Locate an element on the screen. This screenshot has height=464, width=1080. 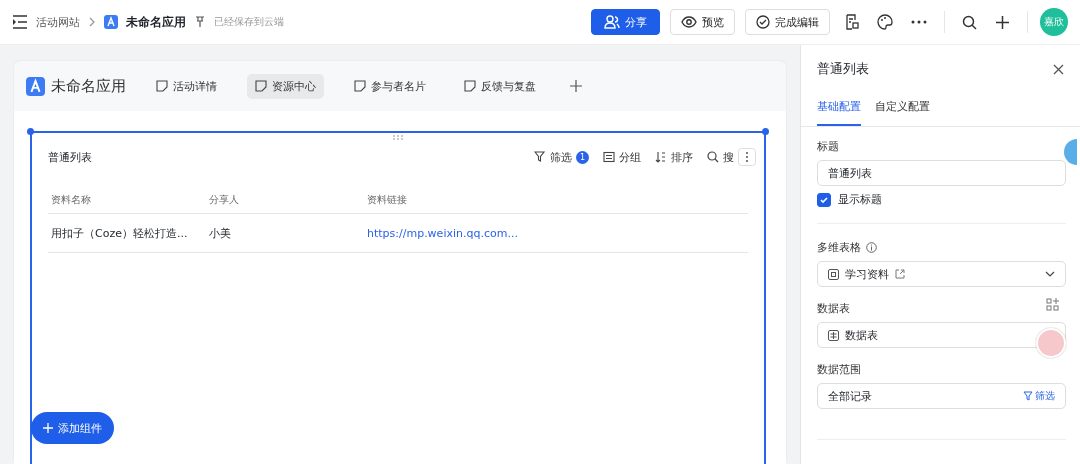
group-button: 分组 is located at coordinates (622, 157).